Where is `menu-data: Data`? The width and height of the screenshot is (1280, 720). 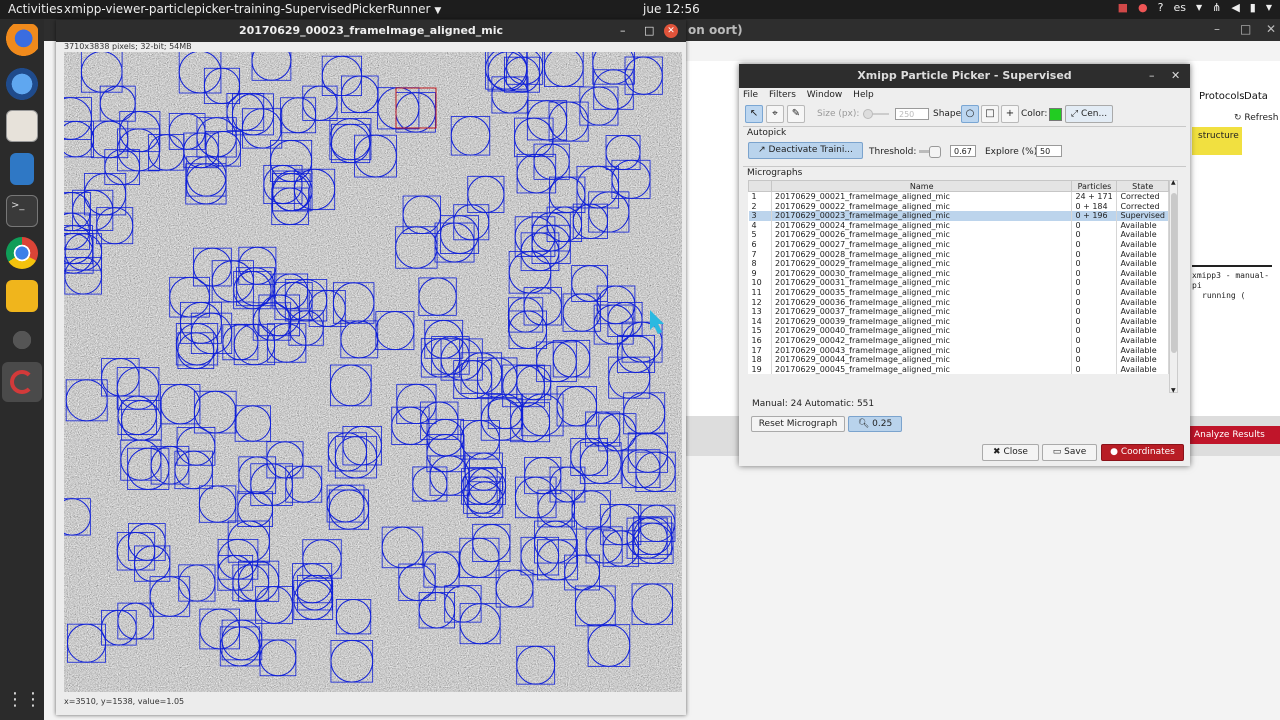 menu-data: Data is located at coordinates (1256, 96).